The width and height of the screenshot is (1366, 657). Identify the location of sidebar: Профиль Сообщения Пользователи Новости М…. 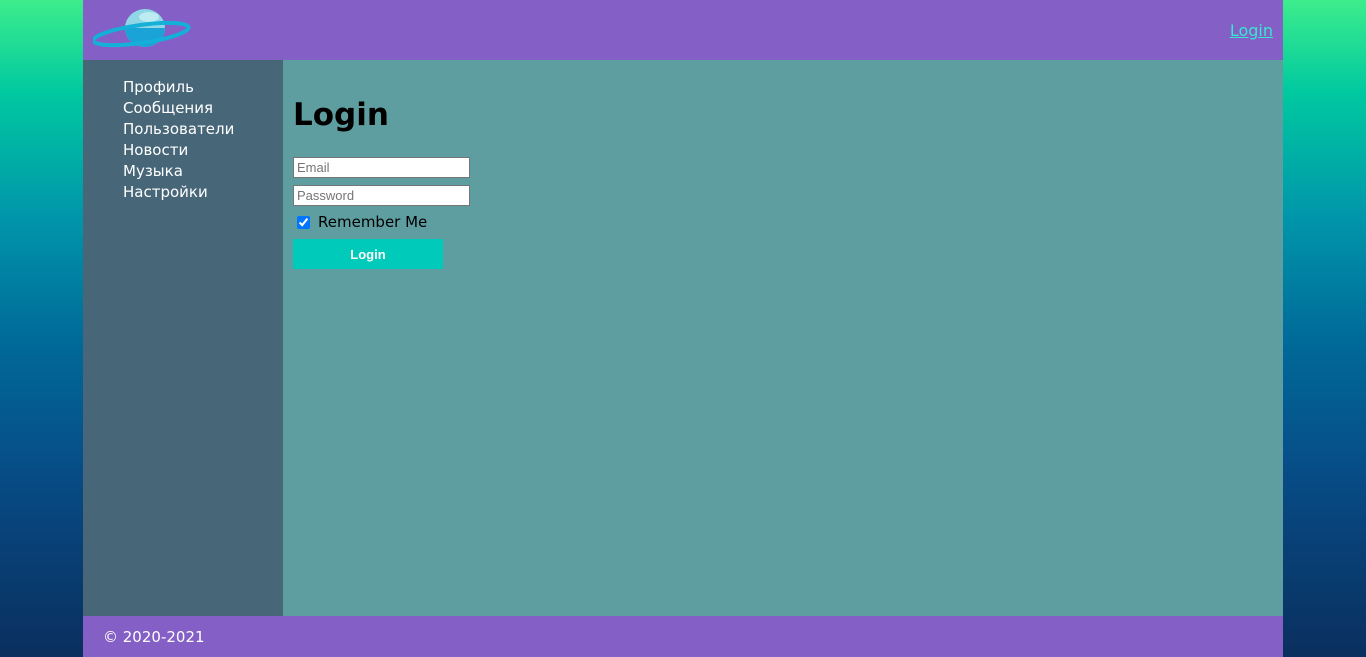
(183, 338).